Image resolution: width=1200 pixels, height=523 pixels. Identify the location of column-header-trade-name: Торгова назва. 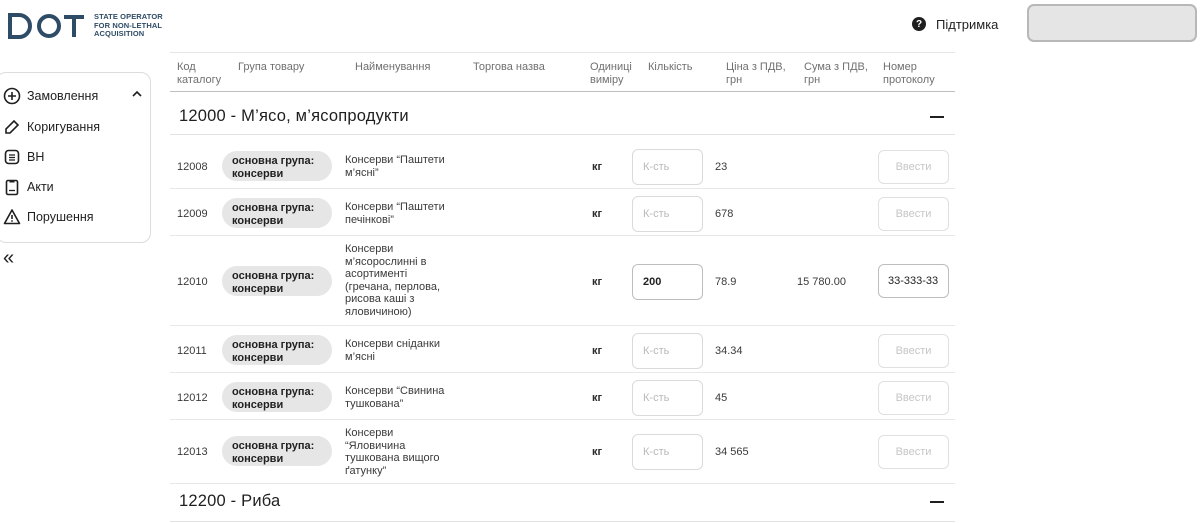
(509, 67).